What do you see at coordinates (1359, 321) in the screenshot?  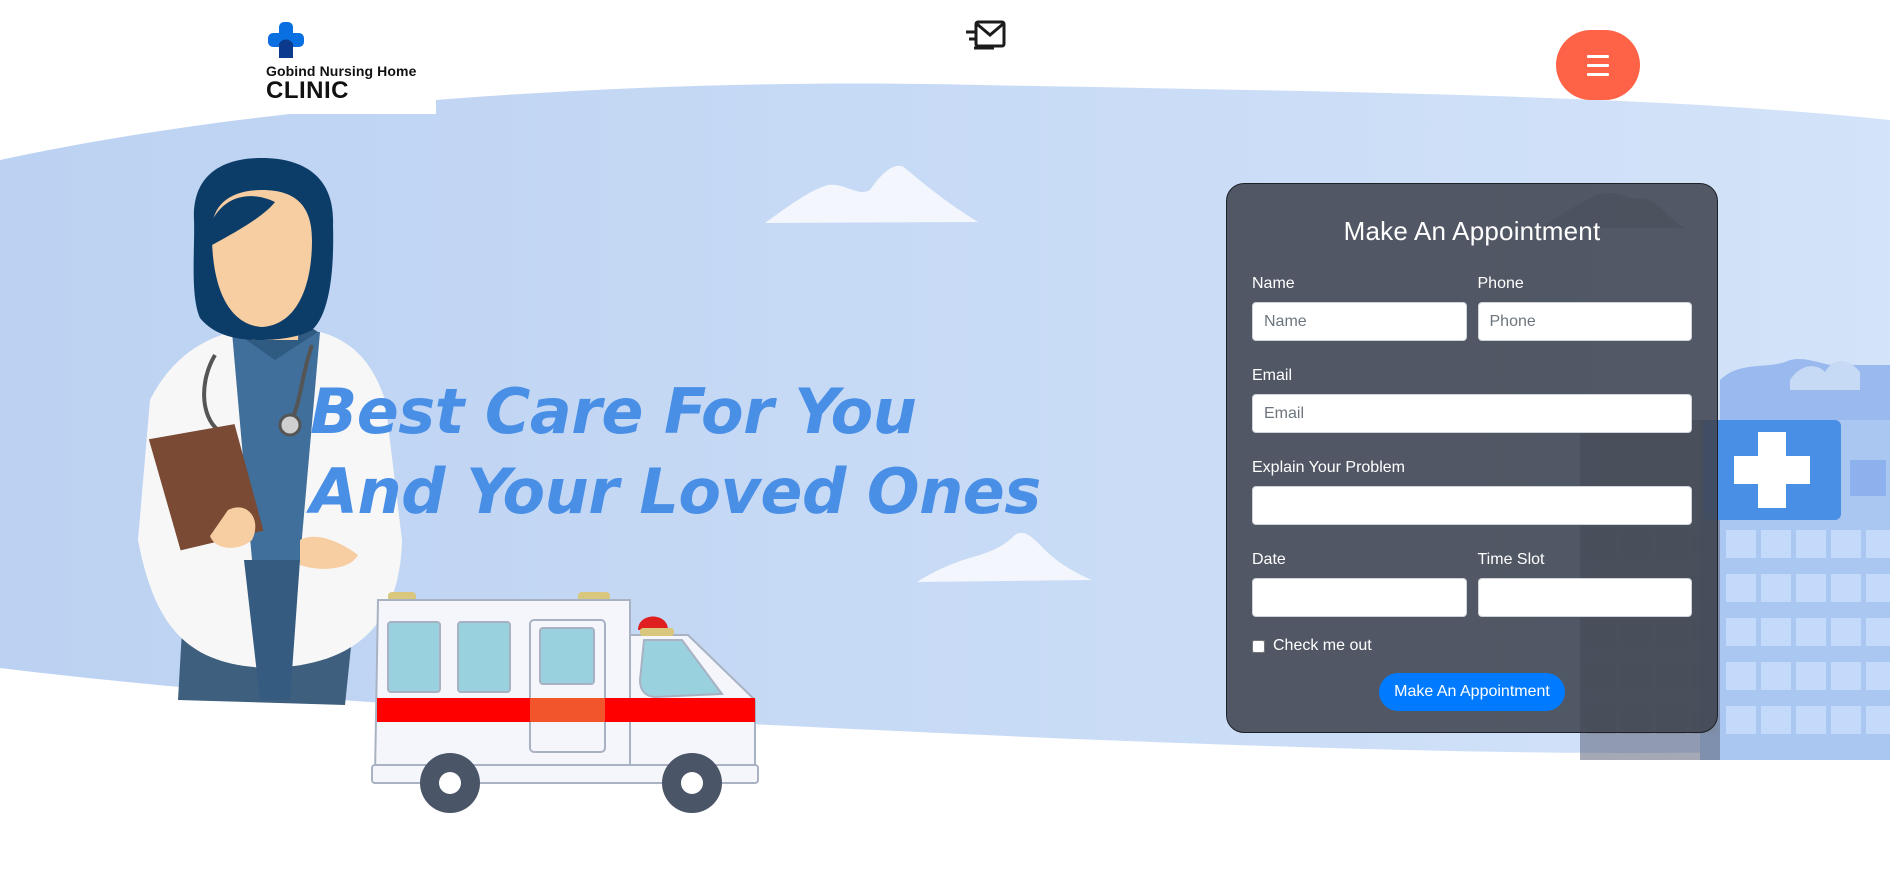 I see `name-input` at bounding box center [1359, 321].